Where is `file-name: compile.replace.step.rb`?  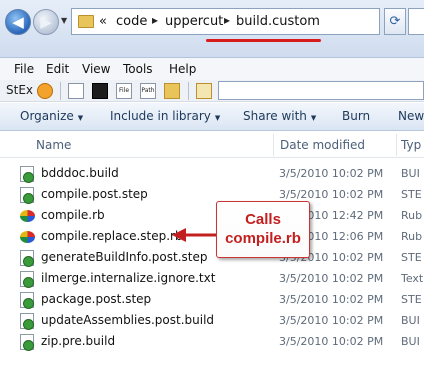
file-name: compile.replace.step.rb is located at coordinates (112, 236).